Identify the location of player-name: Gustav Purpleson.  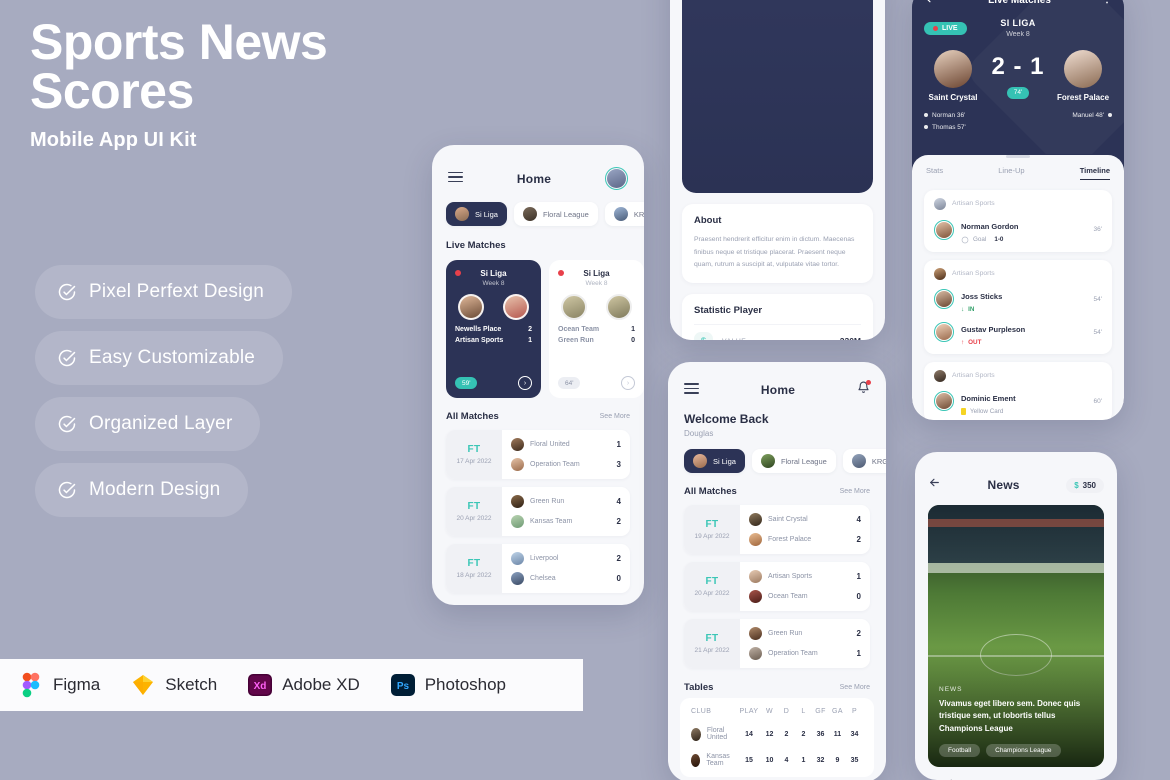
(993, 329).